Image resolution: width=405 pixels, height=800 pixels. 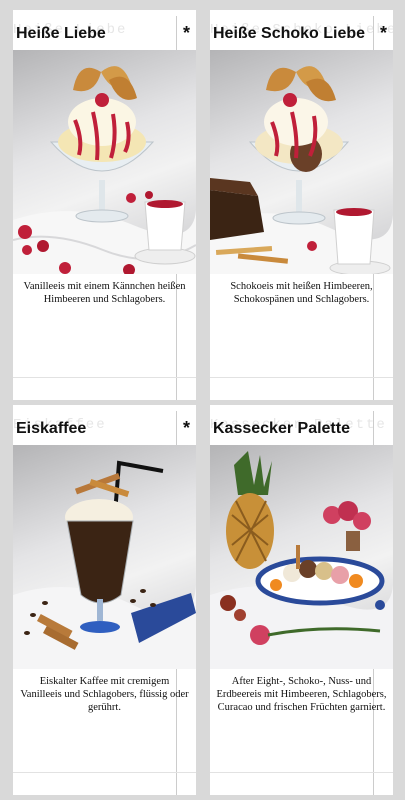 What do you see at coordinates (61, 33) in the screenshot?
I see `card-title: Heiße Liebe` at bounding box center [61, 33].